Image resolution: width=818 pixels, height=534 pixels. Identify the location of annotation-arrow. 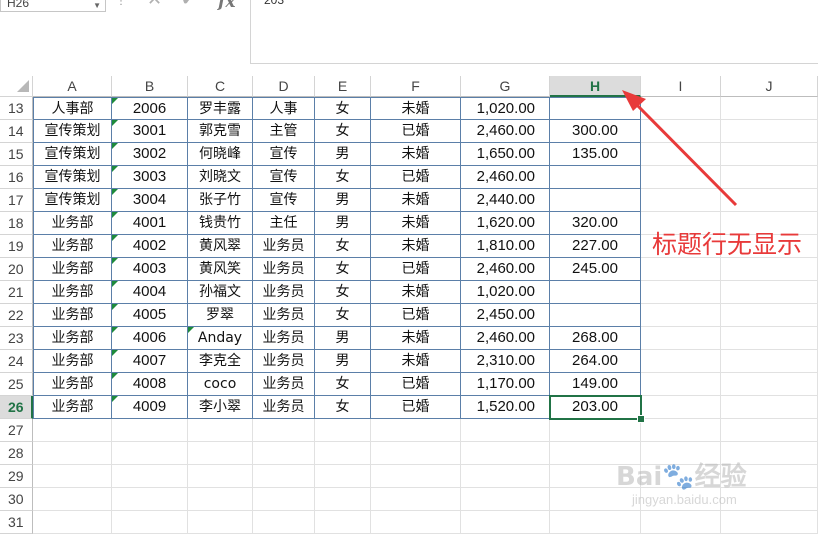
(680, 148).